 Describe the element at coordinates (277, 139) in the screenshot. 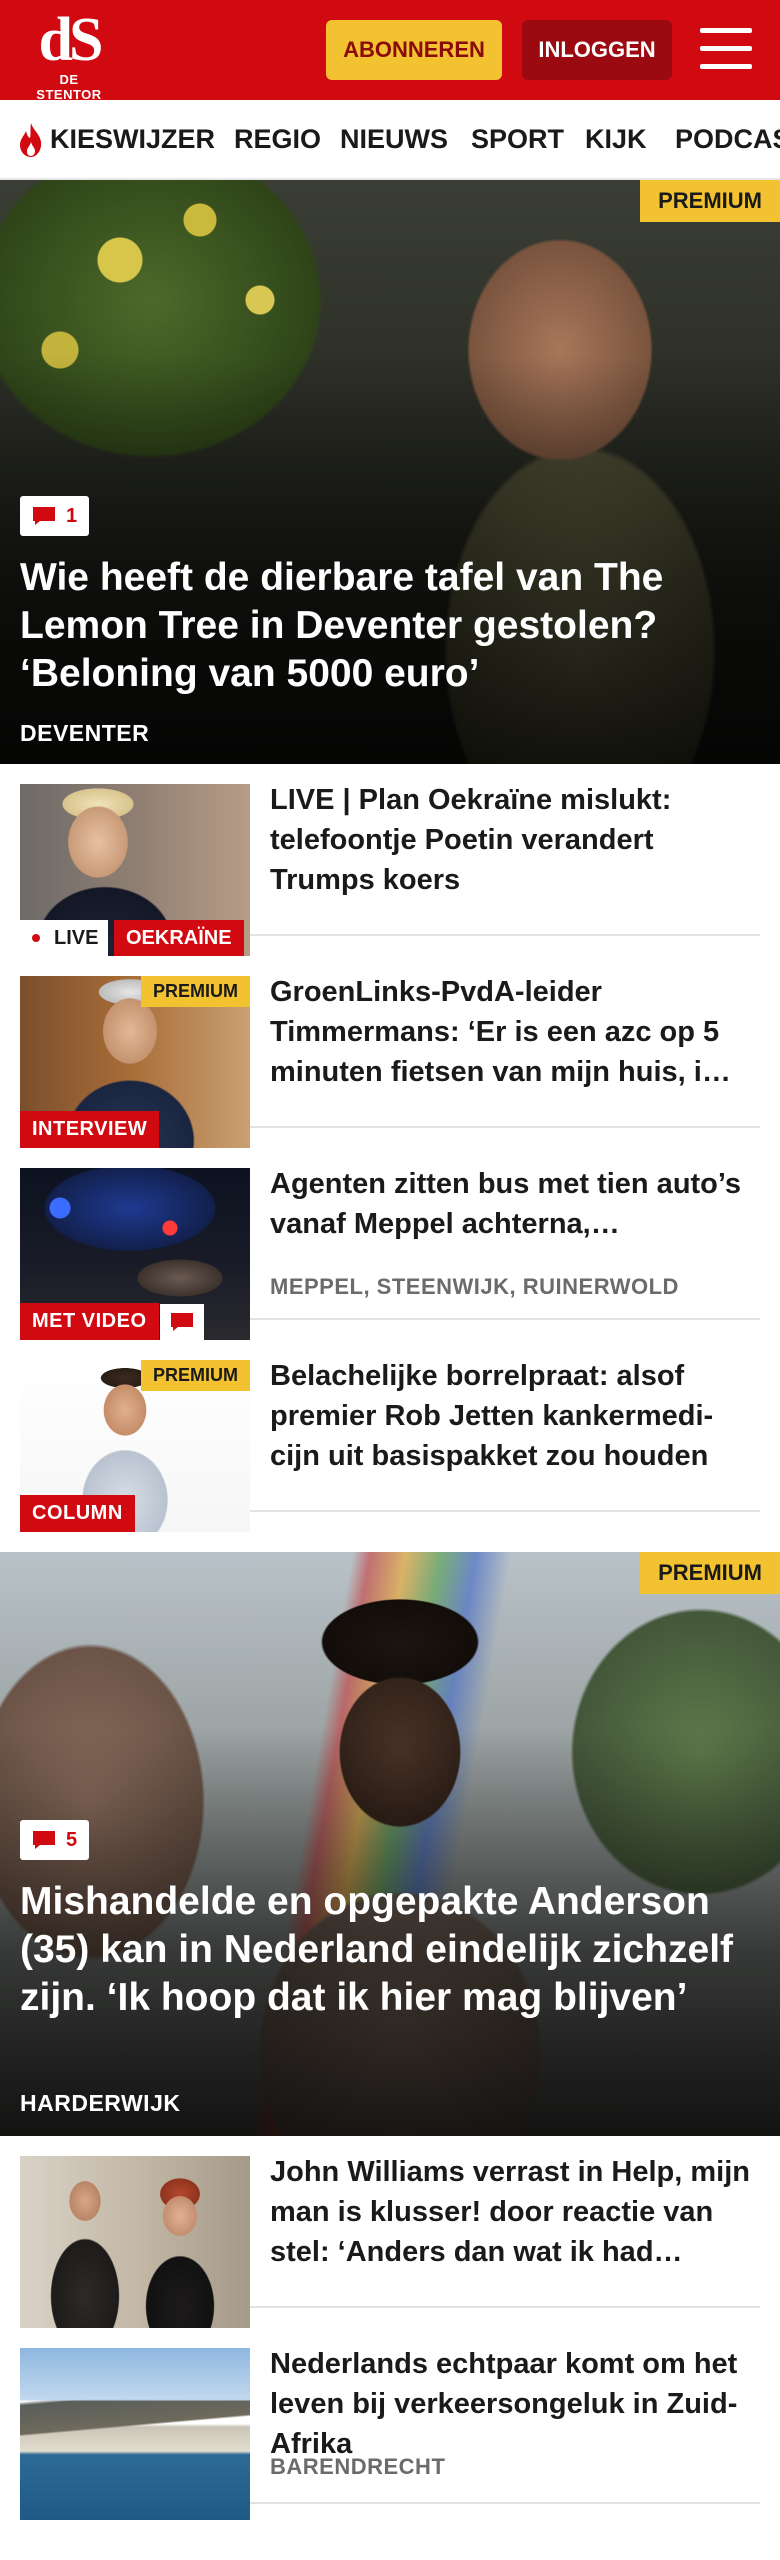

I see `nav-item-regio: REGIO` at that location.